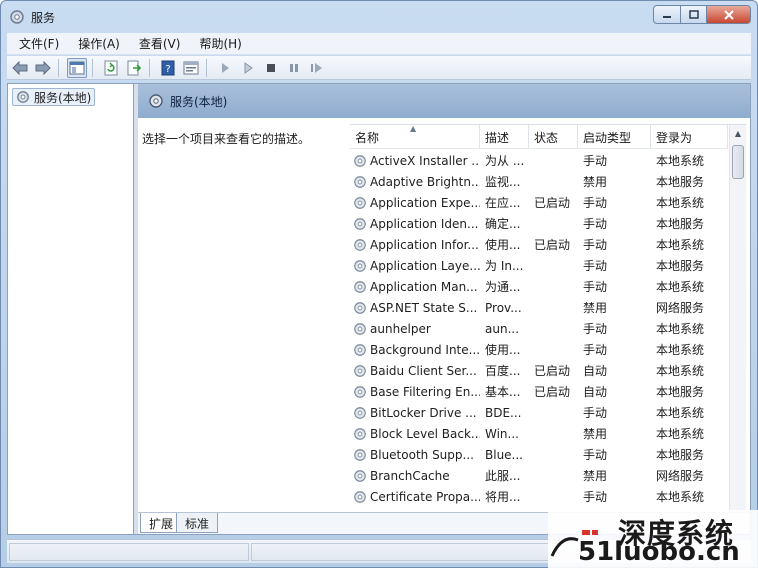 The image size is (758, 568). I want to click on stop-service-button, so click(271, 68).